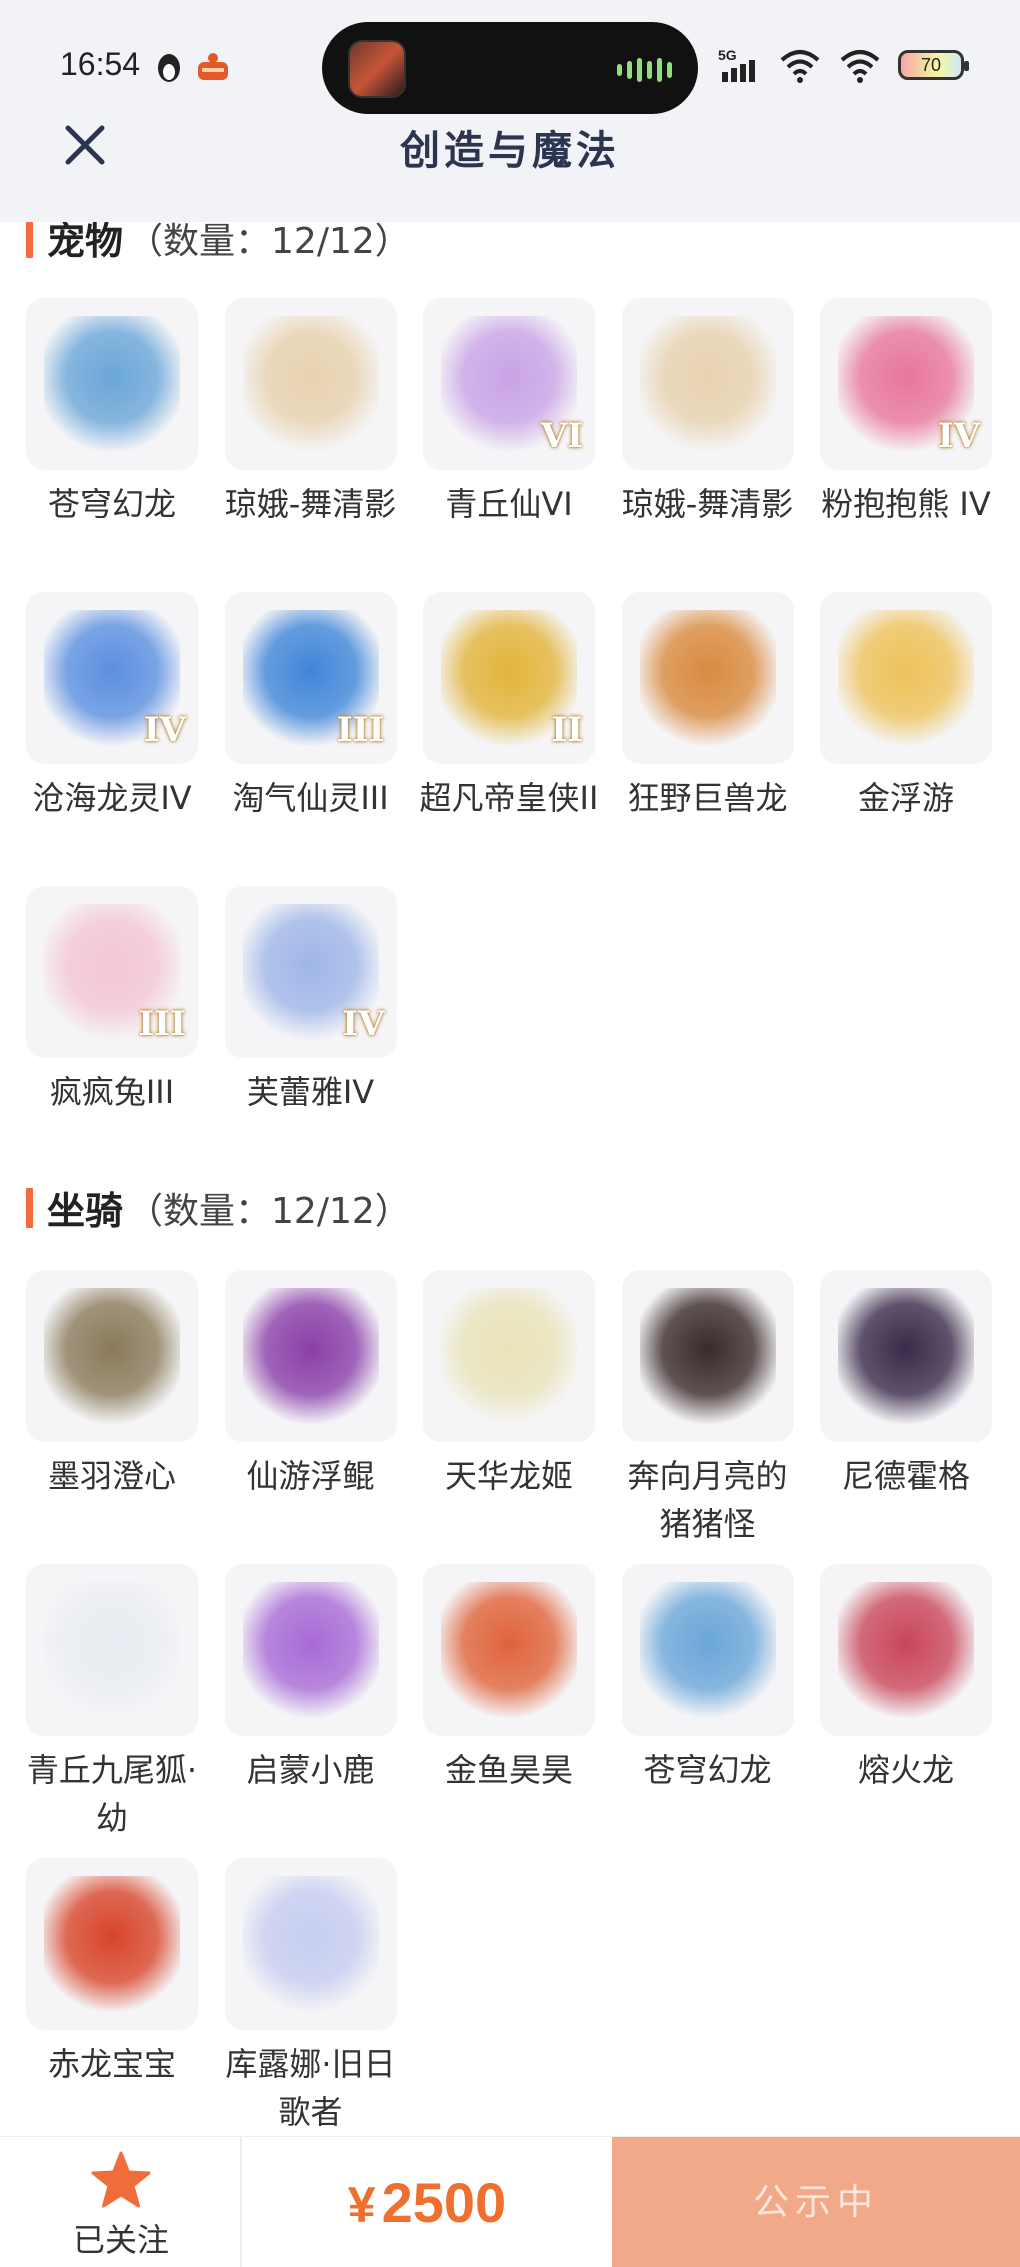  What do you see at coordinates (427, 2202) in the screenshot?
I see `price-display: ¥2500` at bounding box center [427, 2202].